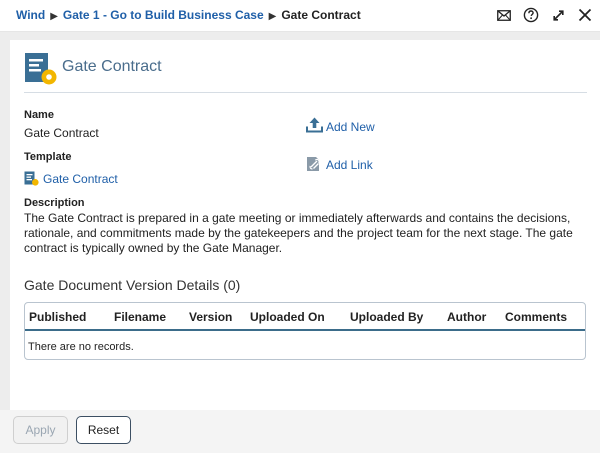  Describe the element at coordinates (31, 178) in the screenshot. I see `template-document-icon` at that location.